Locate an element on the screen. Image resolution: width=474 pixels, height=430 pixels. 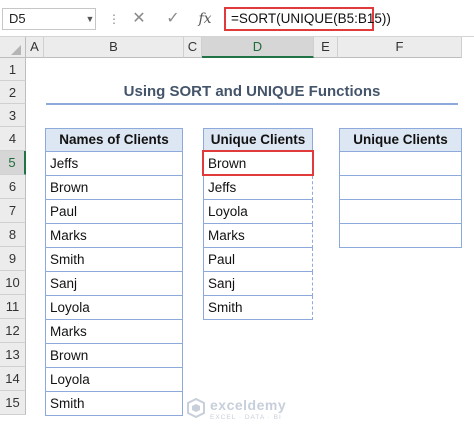
row-header-15: 15 is located at coordinates (13, 403).